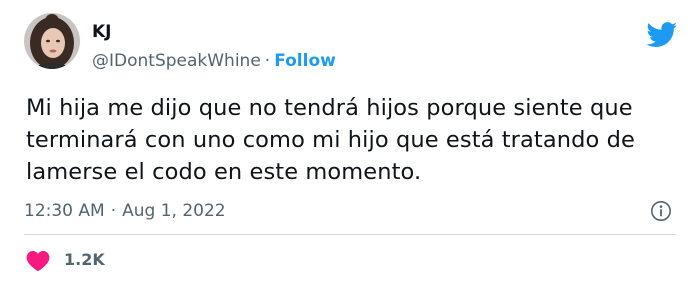 The image size is (700, 288). Describe the element at coordinates (661, 211) in the screenshot. I see `info-icon` at that location.